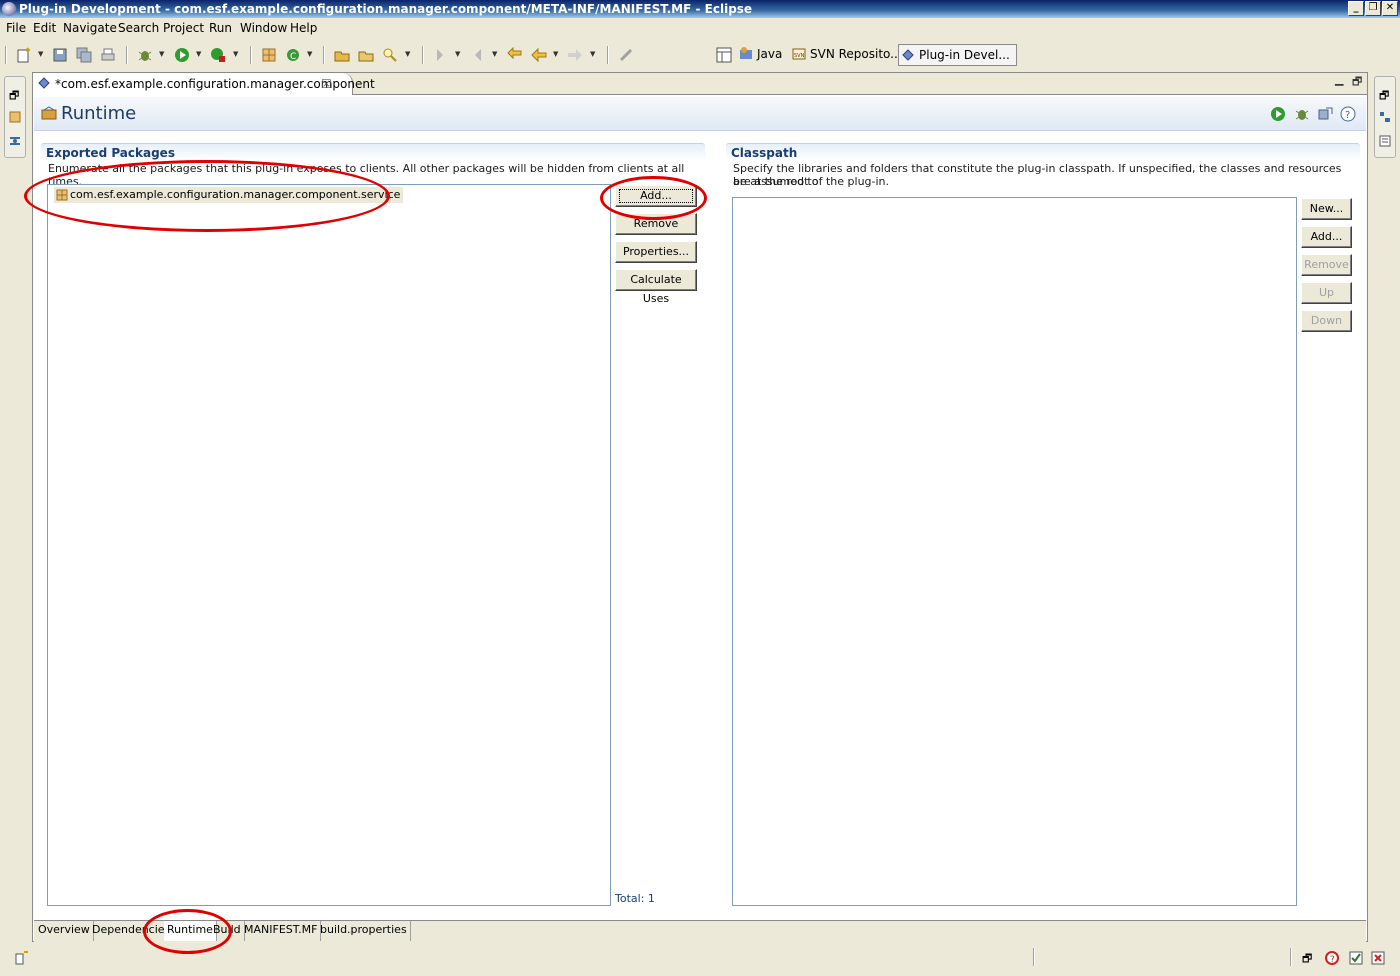 The image size is (1400, 976). What do you see at coordinates (22, 958) in the screenshot?
I see `fast-view-icon` at bounding box center [22, 958].